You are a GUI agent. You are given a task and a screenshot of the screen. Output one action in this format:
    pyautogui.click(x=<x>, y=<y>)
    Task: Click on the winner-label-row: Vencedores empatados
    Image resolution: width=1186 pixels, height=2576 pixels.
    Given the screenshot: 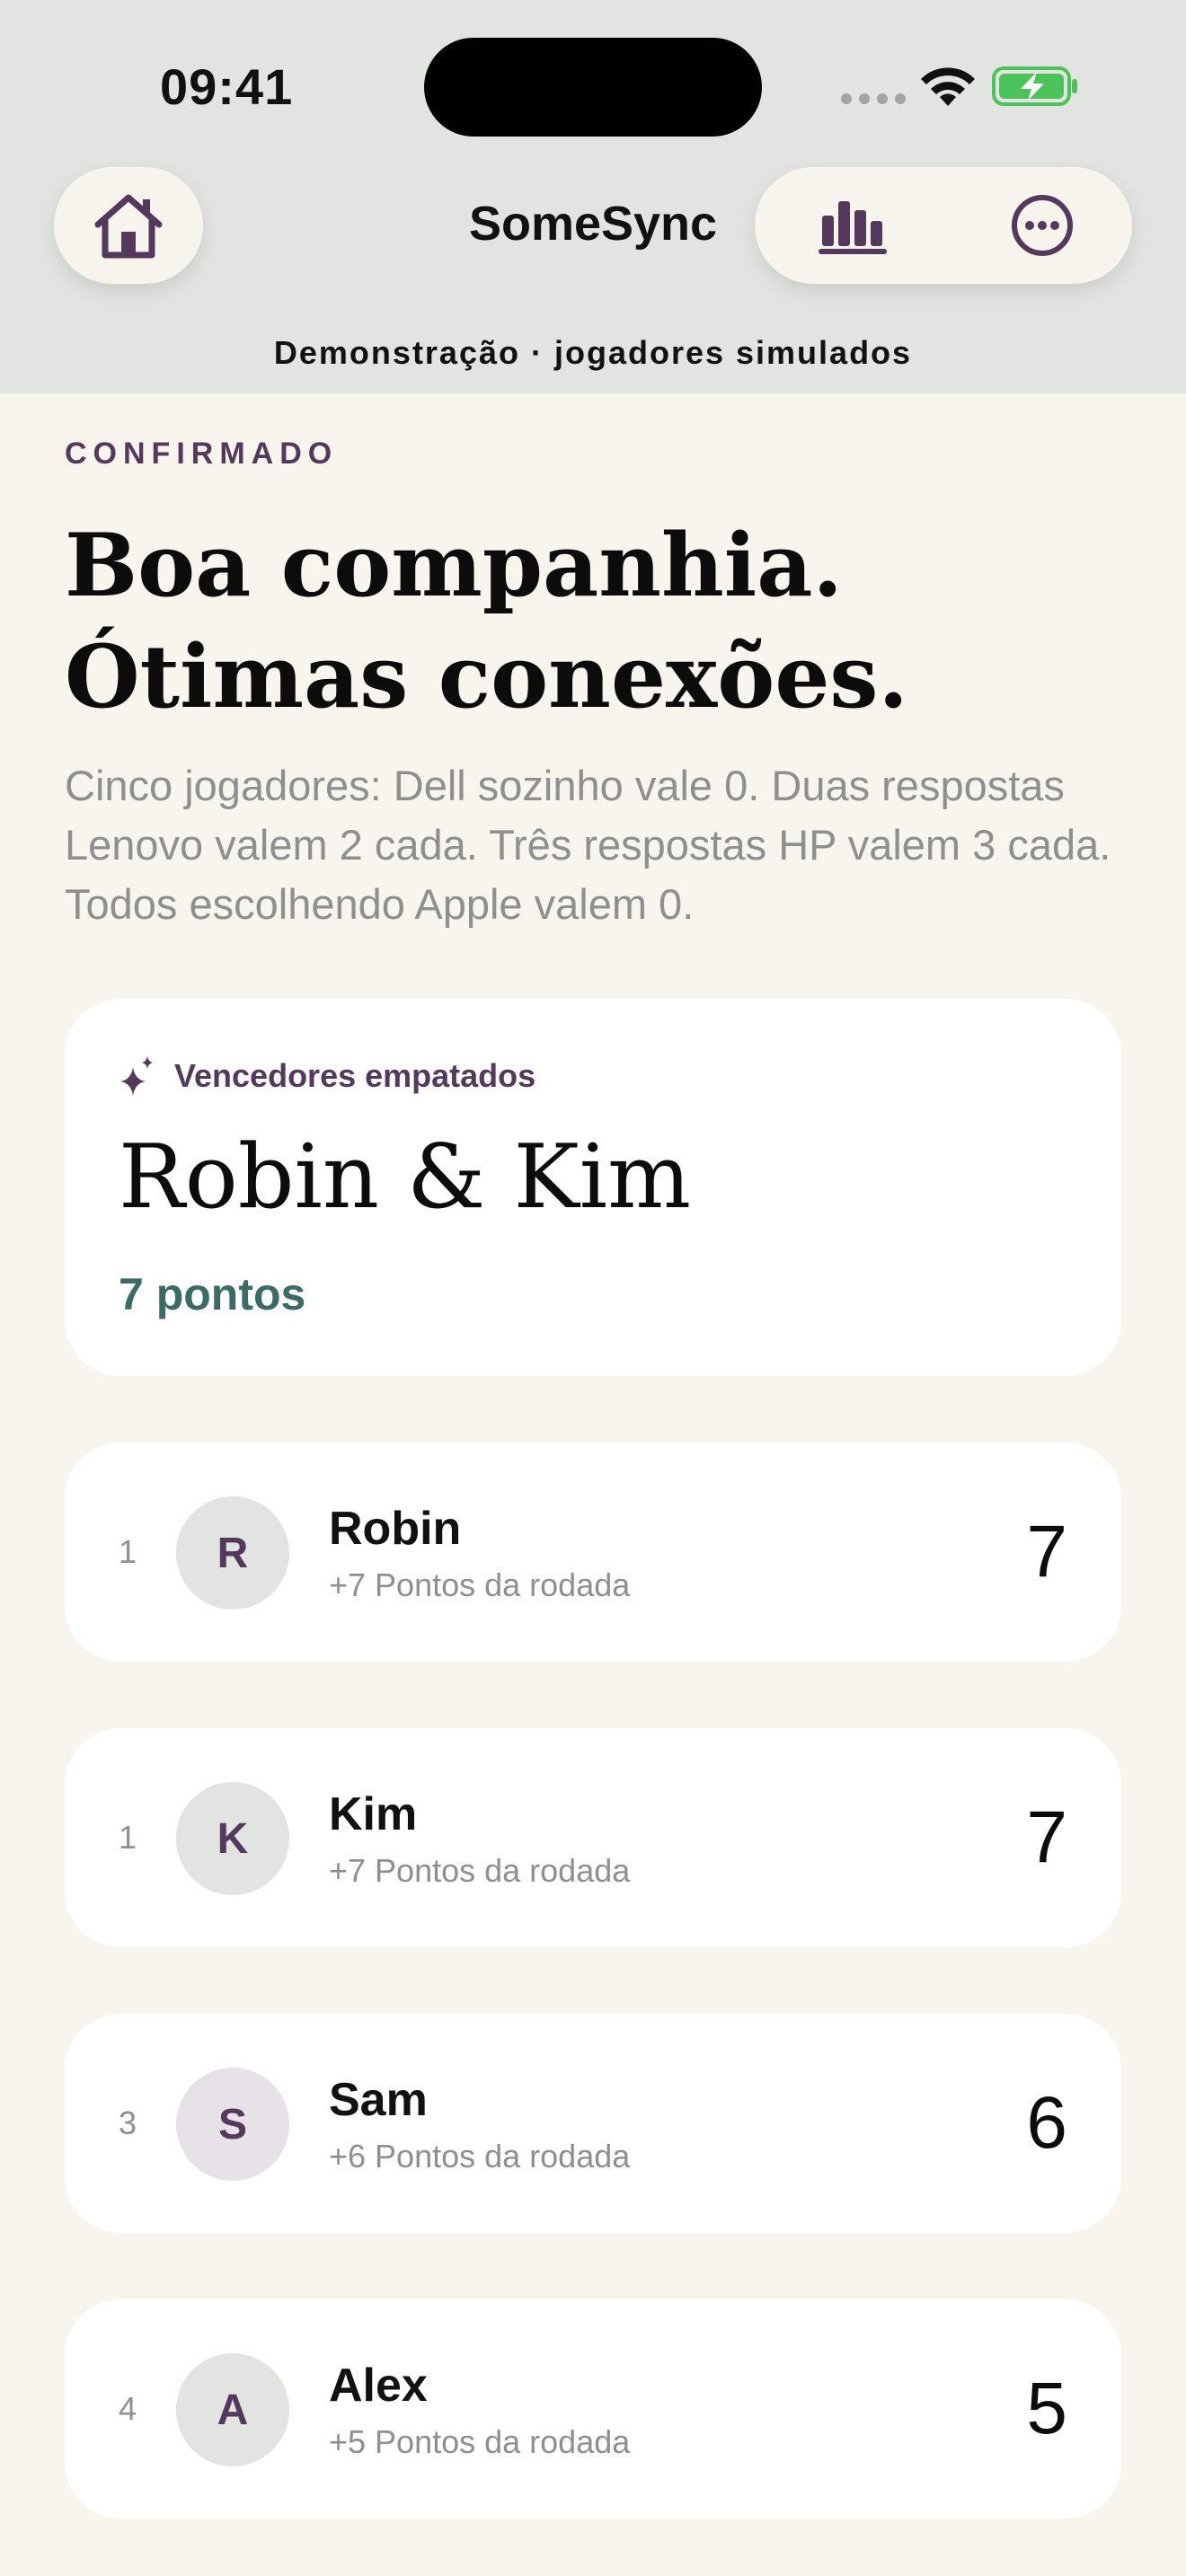 What is the action you would take?
    pyautogui.click(x=327, y=1076)
    